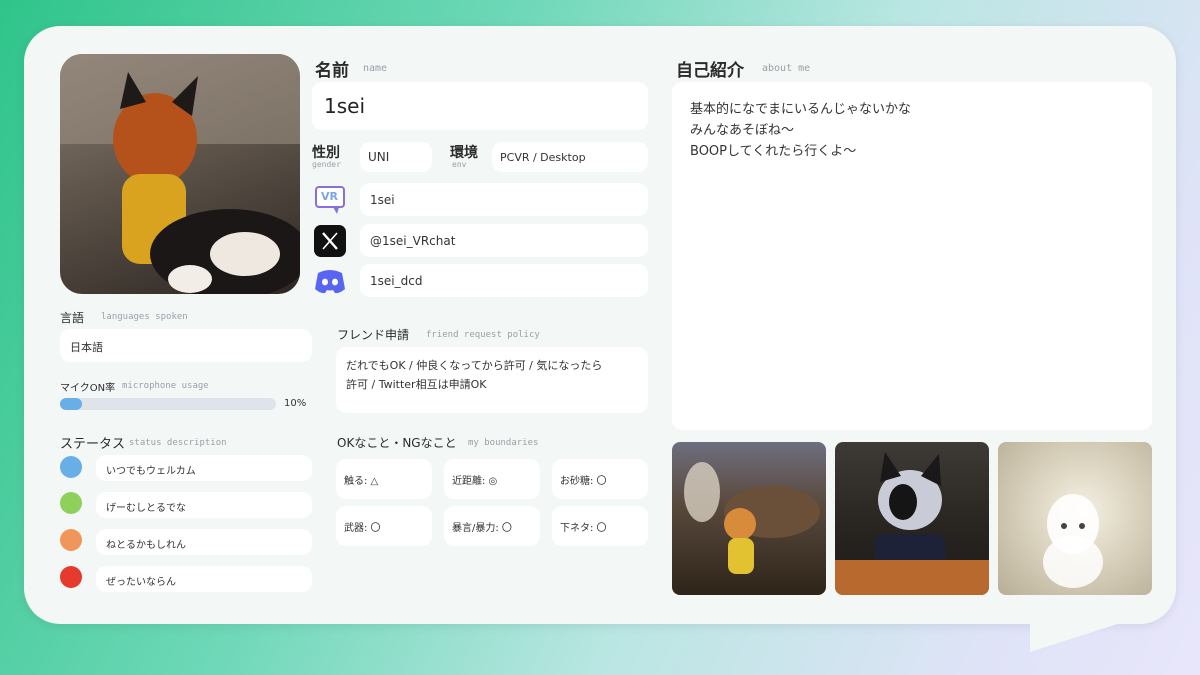 Image resolution: width=1200 pixels, height=675 pixels. Describe the element at coordinates (396, 157) in the screenshot. I see `gender-field: UNI` at that location.